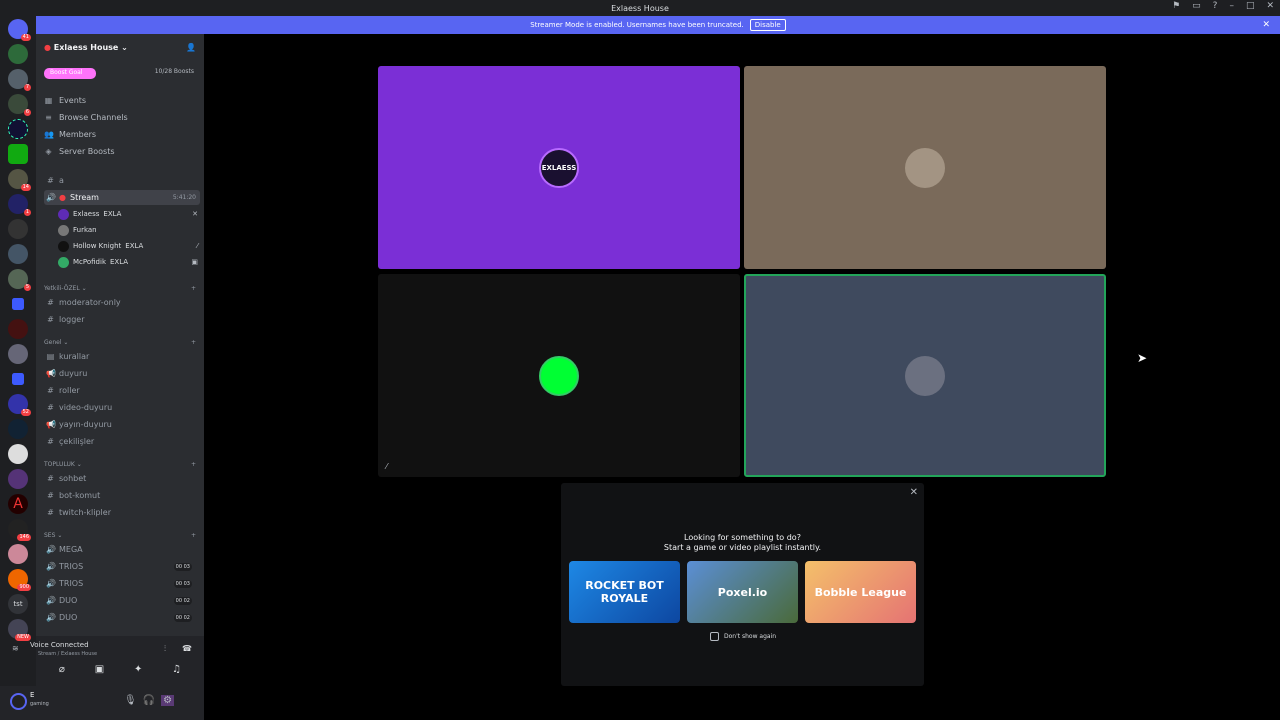 The height and width of the screenshot is (720, 1280). What do you see at coordinates (70, 134) in the screenshot?
I see `menu-members: 👥 Members` at bounding box center [70, 134].